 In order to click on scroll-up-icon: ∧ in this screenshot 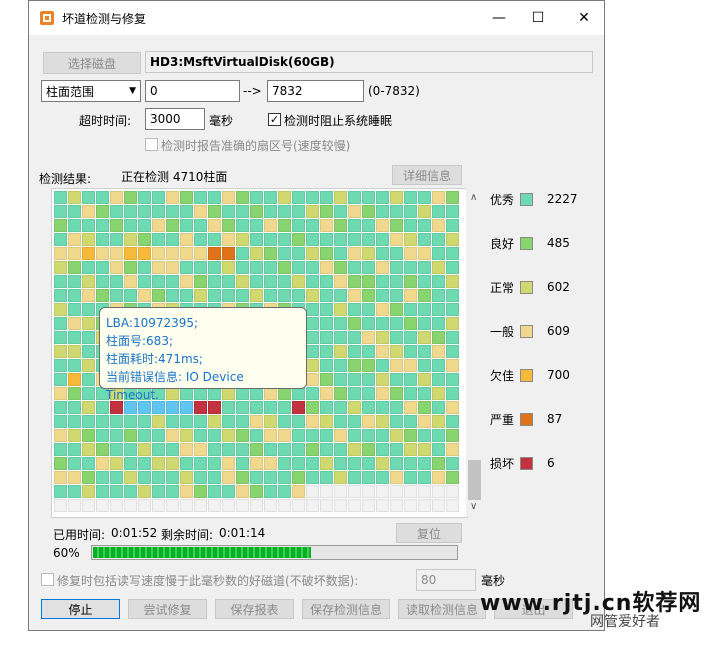, I will do `click(473, 197)`.